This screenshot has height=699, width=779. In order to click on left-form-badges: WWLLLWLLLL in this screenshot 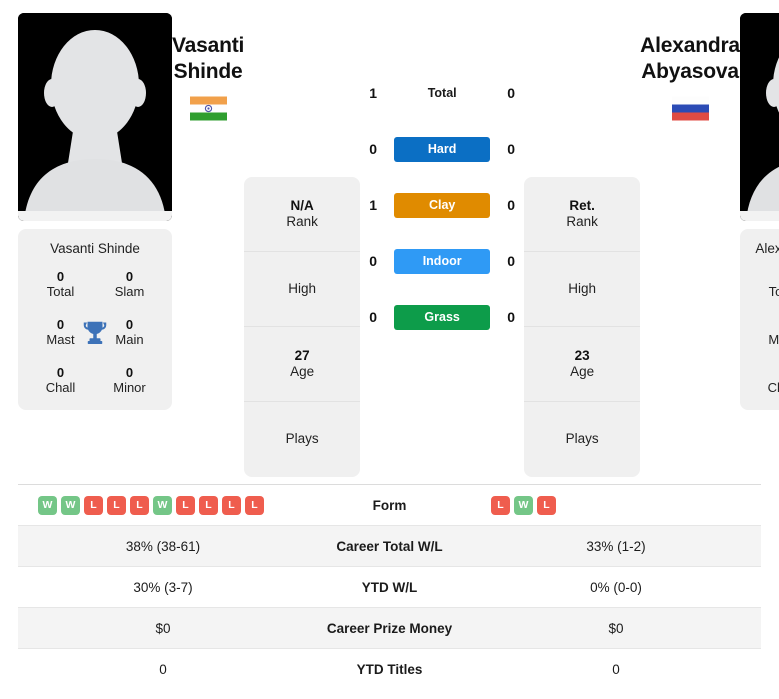, I will do `click(163, 505)`.